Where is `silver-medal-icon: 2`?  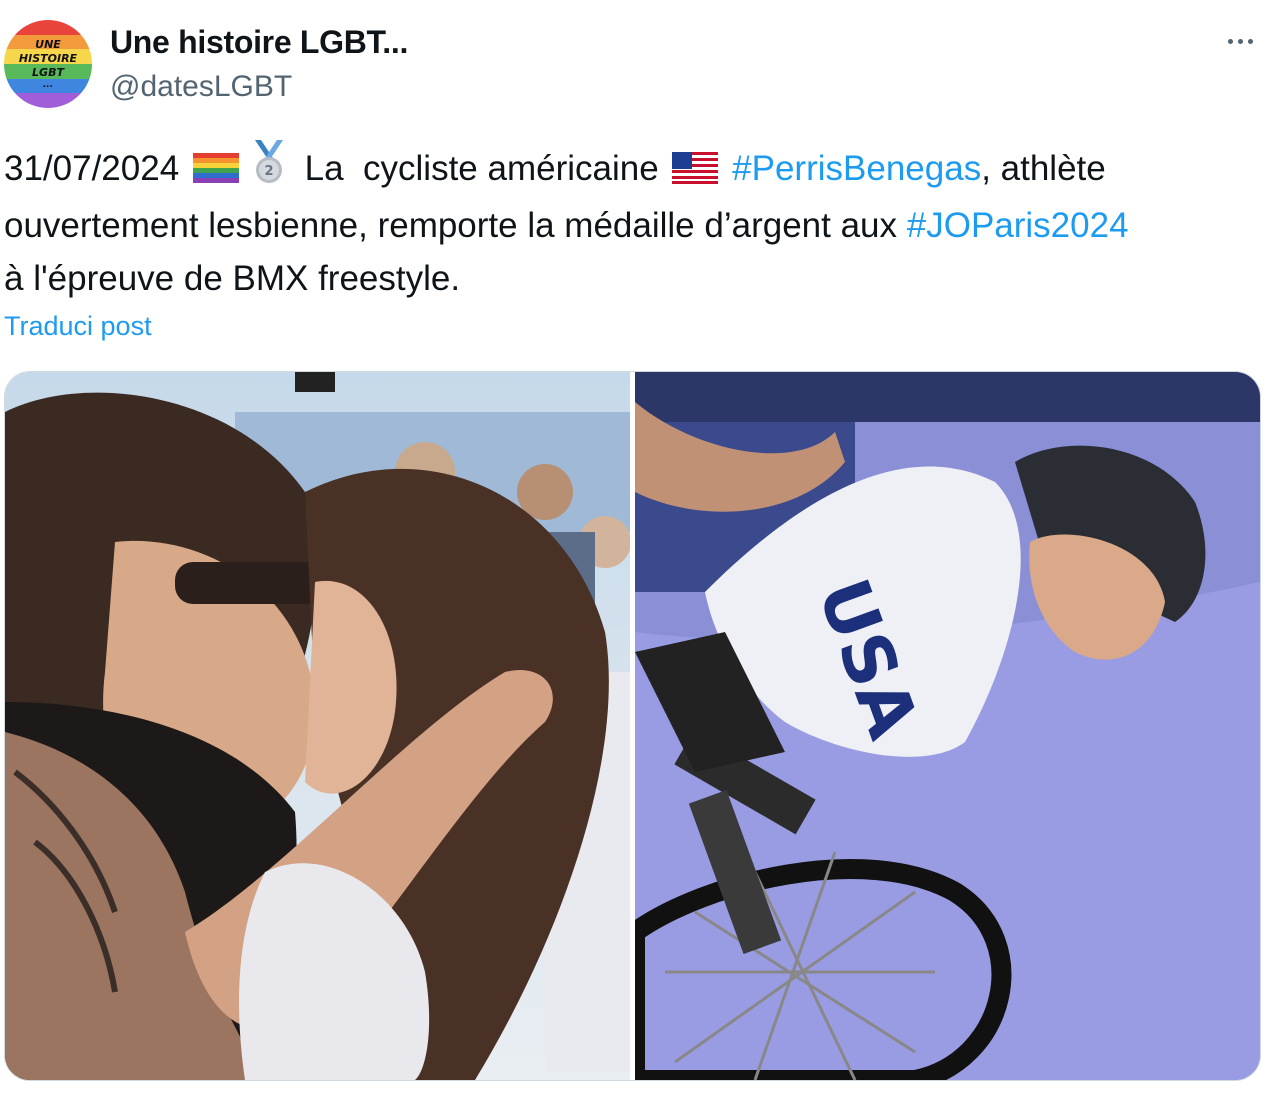 silver-medal-icon: 2 is located at coordinates (269, 169).